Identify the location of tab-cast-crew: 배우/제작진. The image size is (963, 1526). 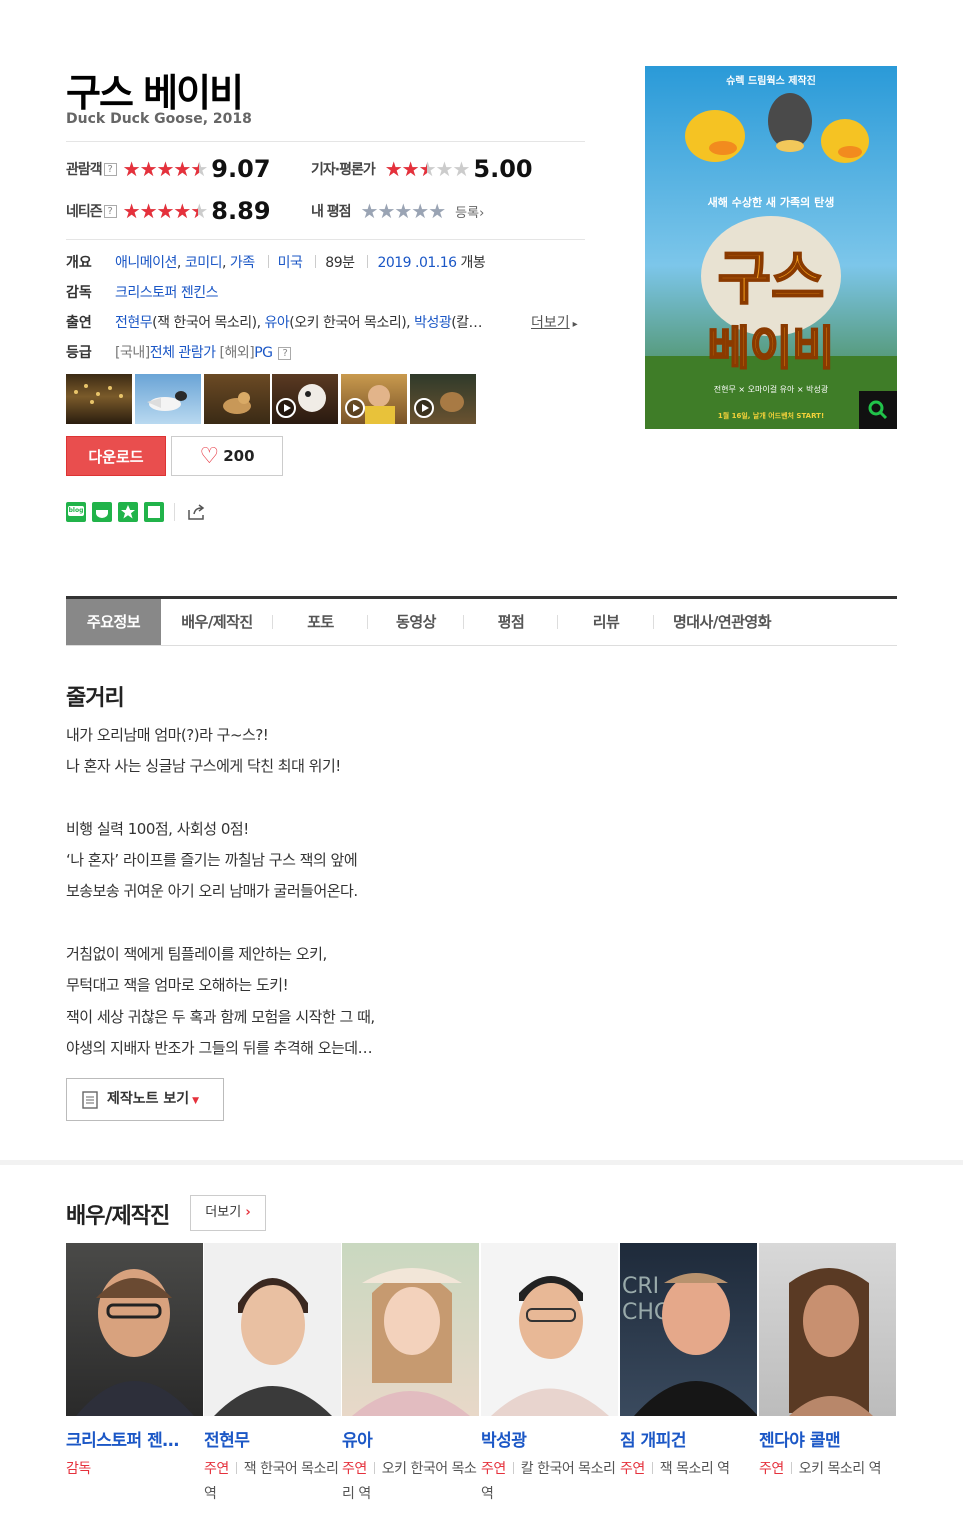
(217, 622).